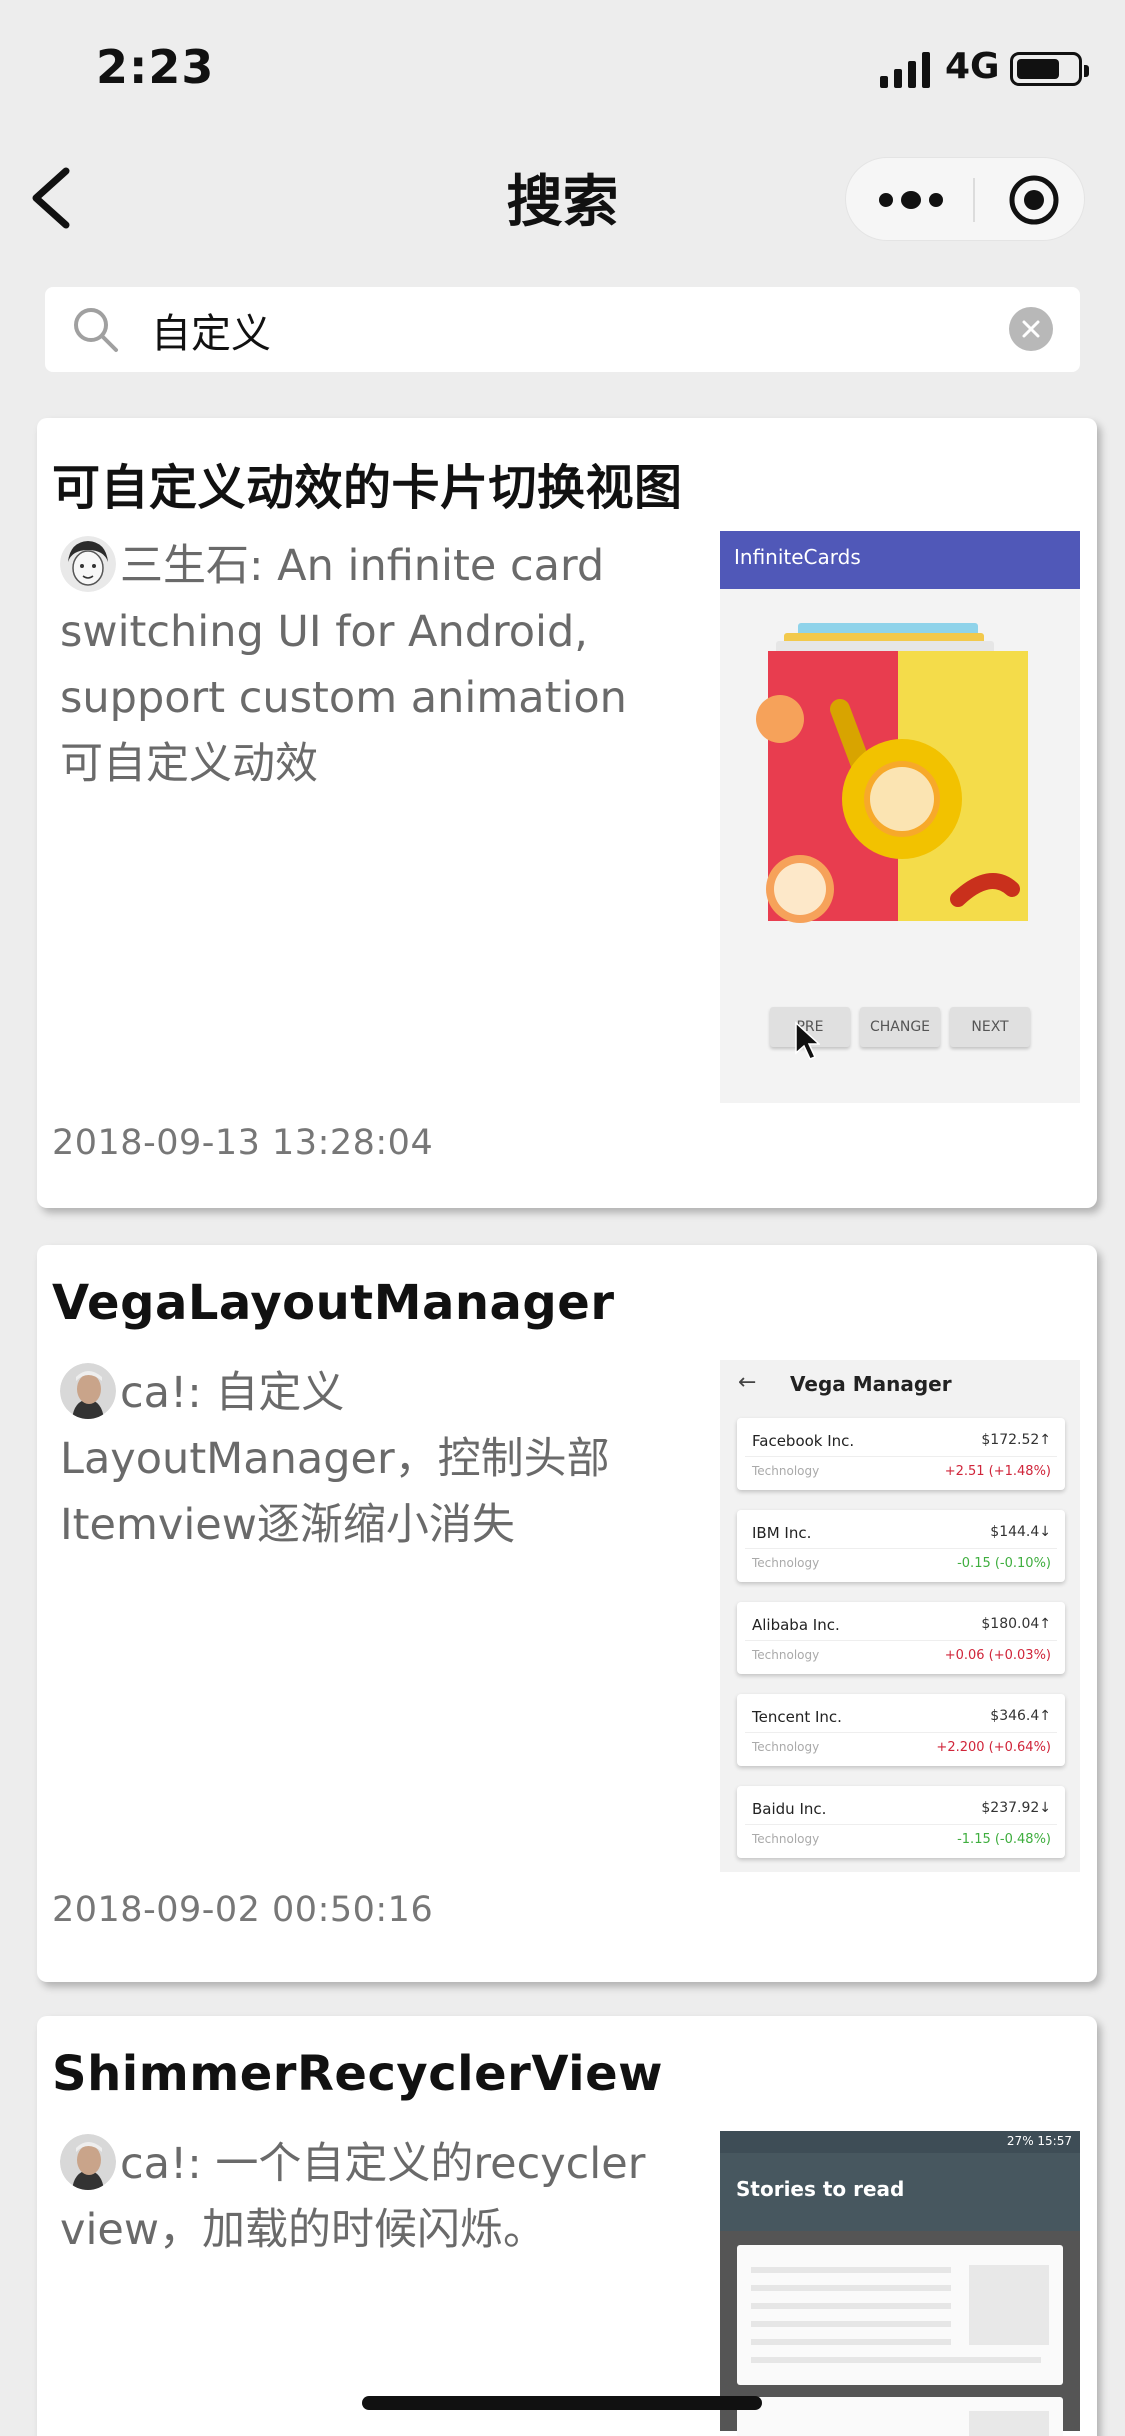  Describe the element at coordinates (1034, 200) in the screenshot. I see `target-circle-icon` at that location.